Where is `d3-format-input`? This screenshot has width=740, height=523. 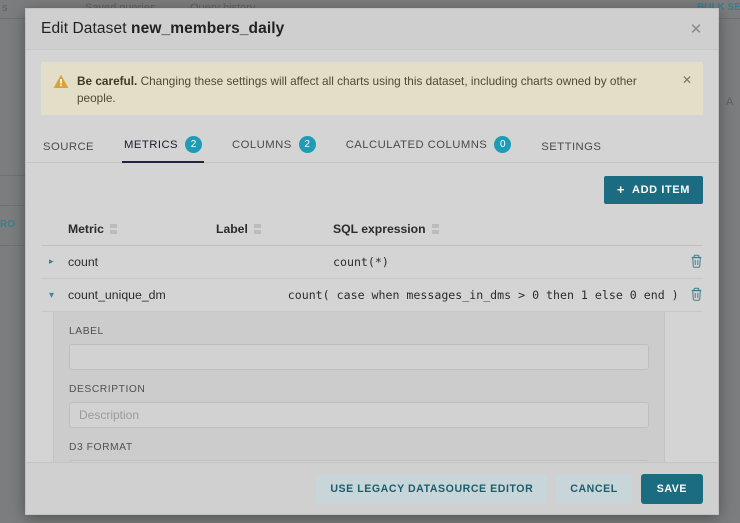
d3-format-input is located at coordinates (359, 461).